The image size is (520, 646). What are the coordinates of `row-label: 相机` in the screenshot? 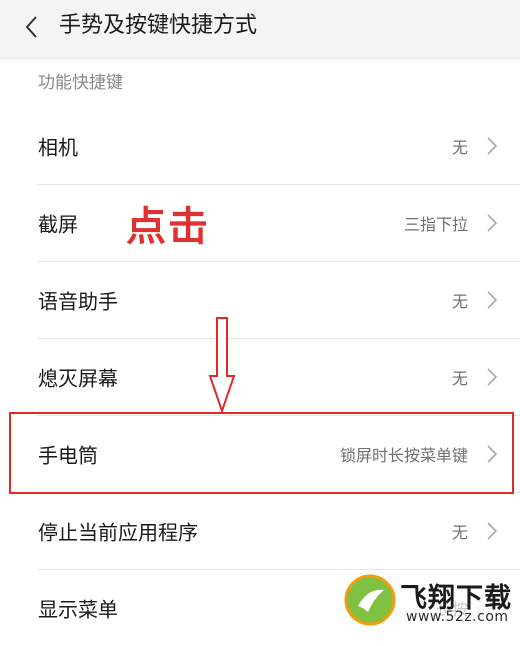 It's located at (58, 147).